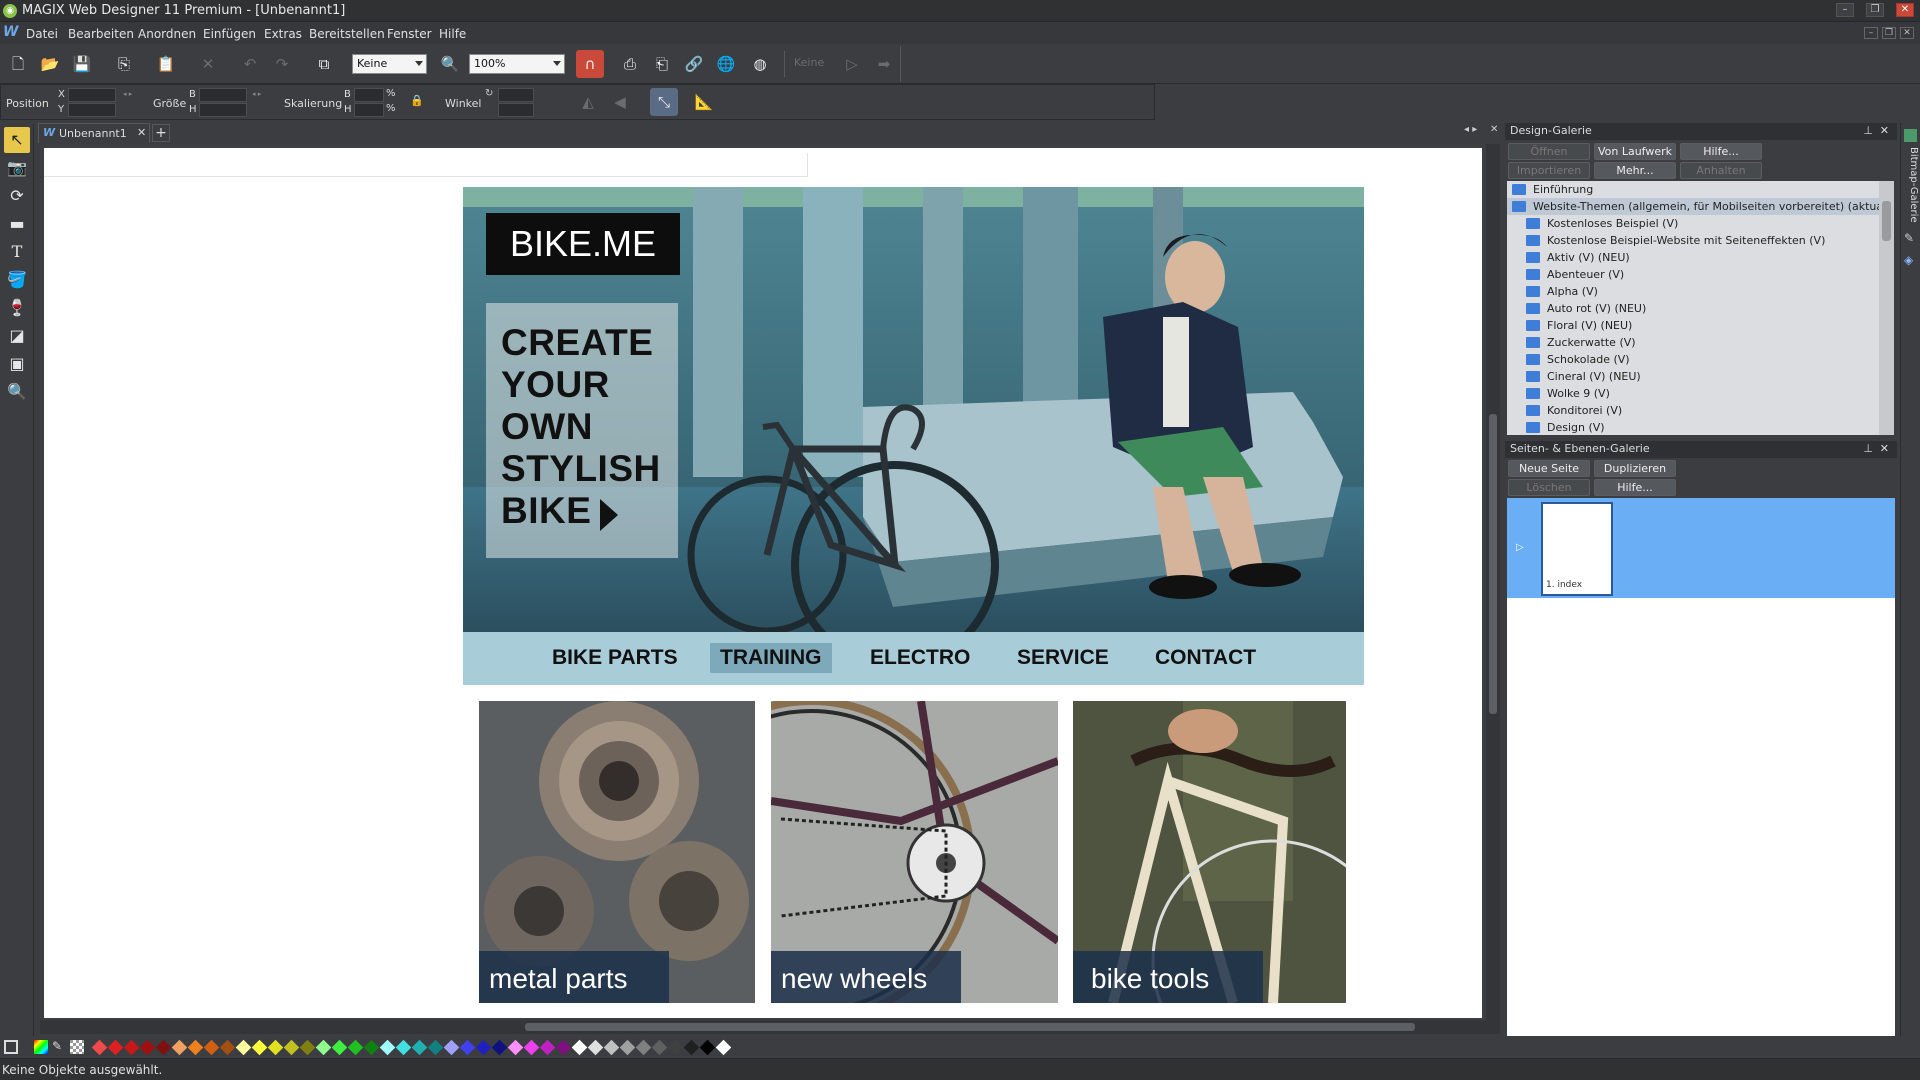 The width and height of the screenshot is (1920, 1080). What do you see at coordinates (694, 64) in the screenshot?
I see `link-icon: 🔗` at bounding box center [694, 64].